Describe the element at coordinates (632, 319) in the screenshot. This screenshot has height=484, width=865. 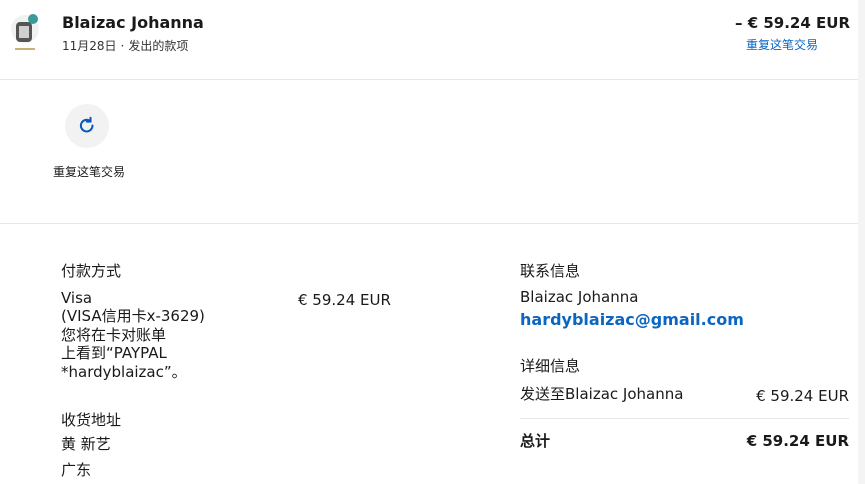
I see `contact-email-link: hardyblaizac@gmail.com` at that location.